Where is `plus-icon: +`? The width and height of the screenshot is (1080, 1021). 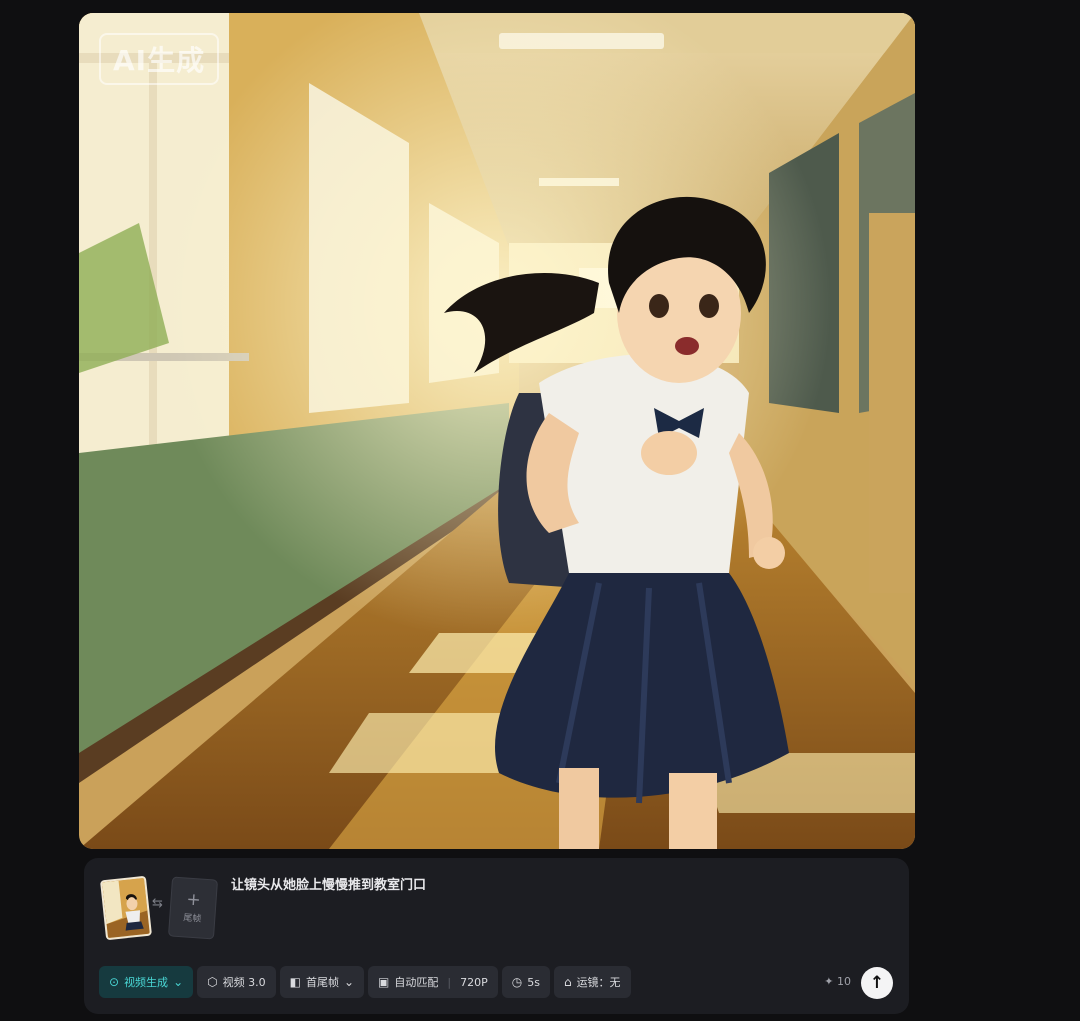
plus-icon: + is located at coordinates (193, 900).